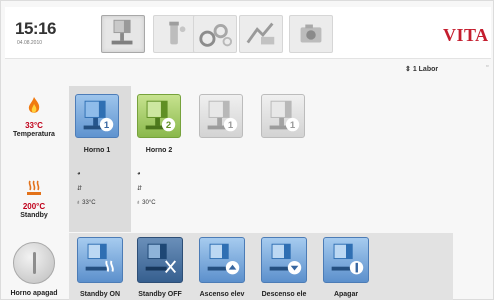 This screenshot has width=494, height=300. Describe the element at coordinates (34, 215) in the screenshot. I see `standby-label: Standby` at that location.